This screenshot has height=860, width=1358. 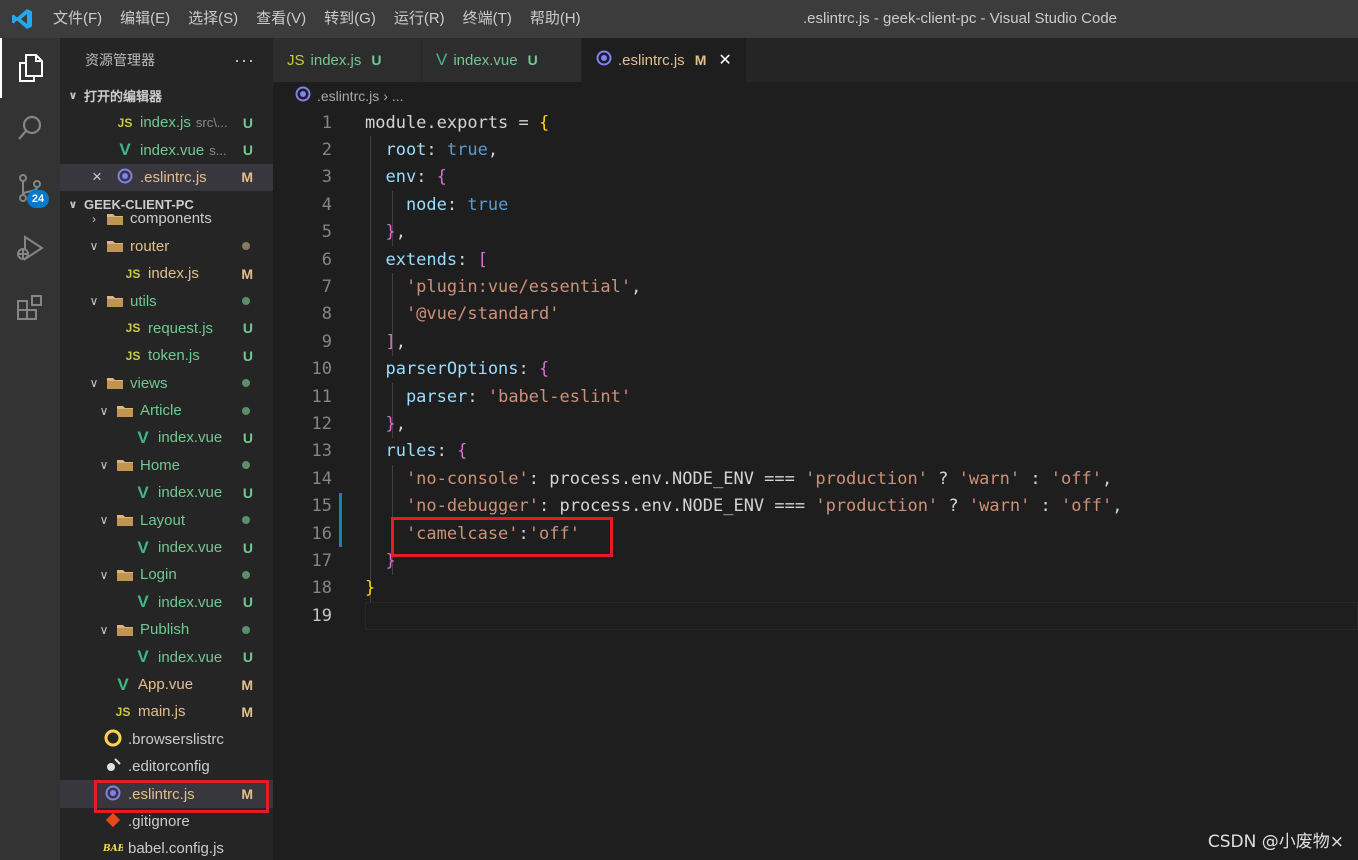 What do you see at coordinates (30, 248) in the screenshot?
I see `run-debug-icon` at bounding box center [30, 248].